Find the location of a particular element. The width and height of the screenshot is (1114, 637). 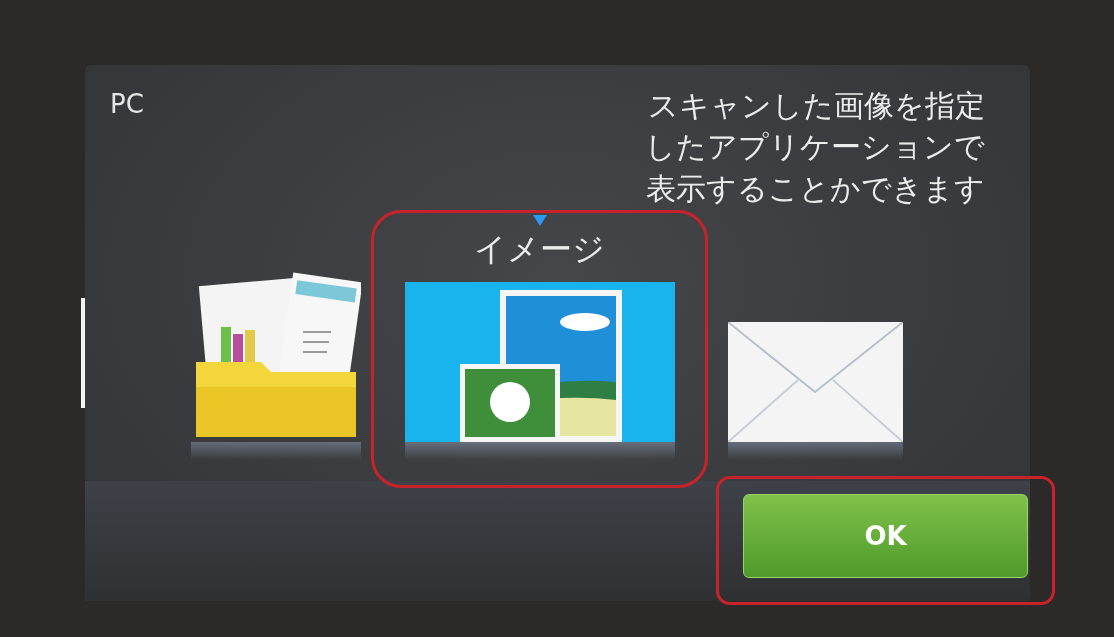

instruction-text: スキャンした画像を指定 したアプリケーションで 表示することかできます is located at coordinates (815, 147).